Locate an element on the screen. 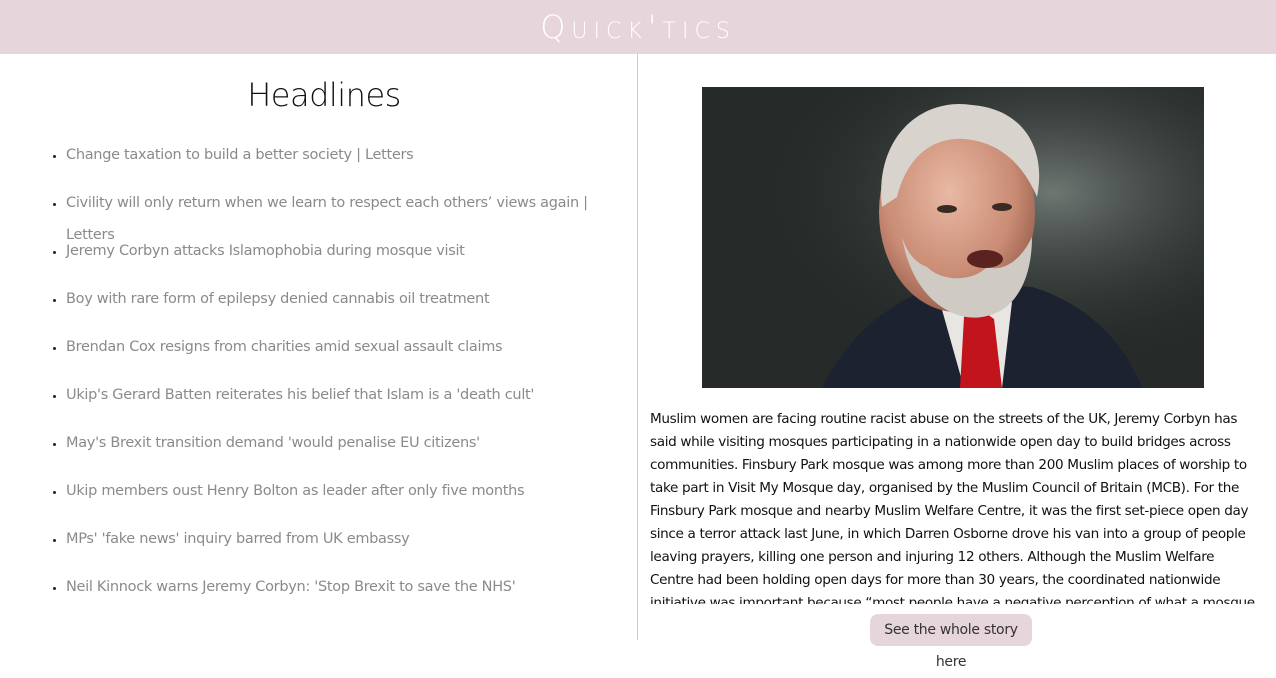  app-title: Quick'tics is located at coordinates (638, 27).